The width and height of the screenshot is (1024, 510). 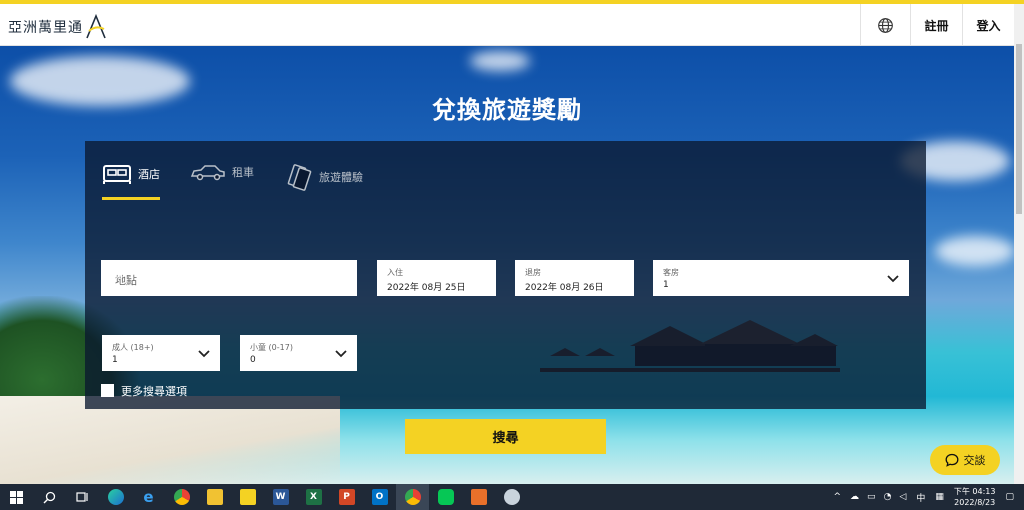 I want to click on children-select: 小童 (0-17) 0, so click(x=298, y=353).